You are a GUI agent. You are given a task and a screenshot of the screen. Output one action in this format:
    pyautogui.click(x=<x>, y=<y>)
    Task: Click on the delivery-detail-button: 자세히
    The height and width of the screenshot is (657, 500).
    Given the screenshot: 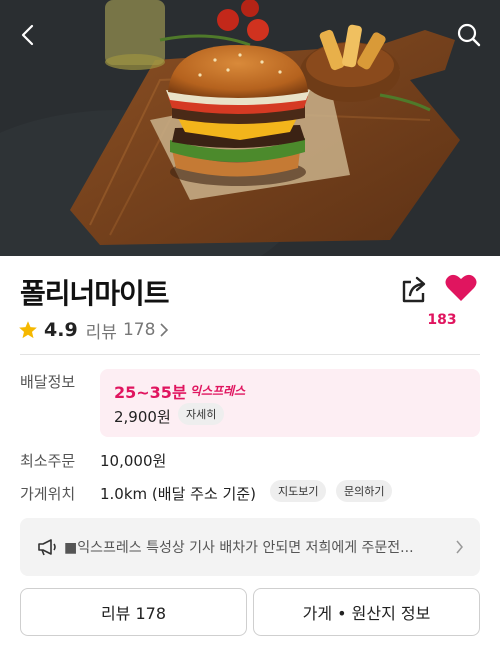 What is the action you would take?
    pyautogui.click(x=201, y=414)
    